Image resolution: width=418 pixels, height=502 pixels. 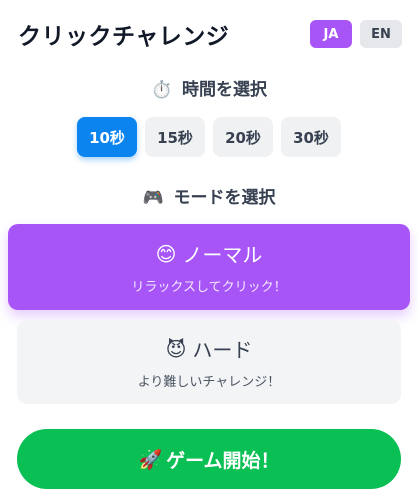 What do you see at coordinates (356, 34) in the screenshot?
I see `language-switcher: JA EN` at bounding box center [356, 34].